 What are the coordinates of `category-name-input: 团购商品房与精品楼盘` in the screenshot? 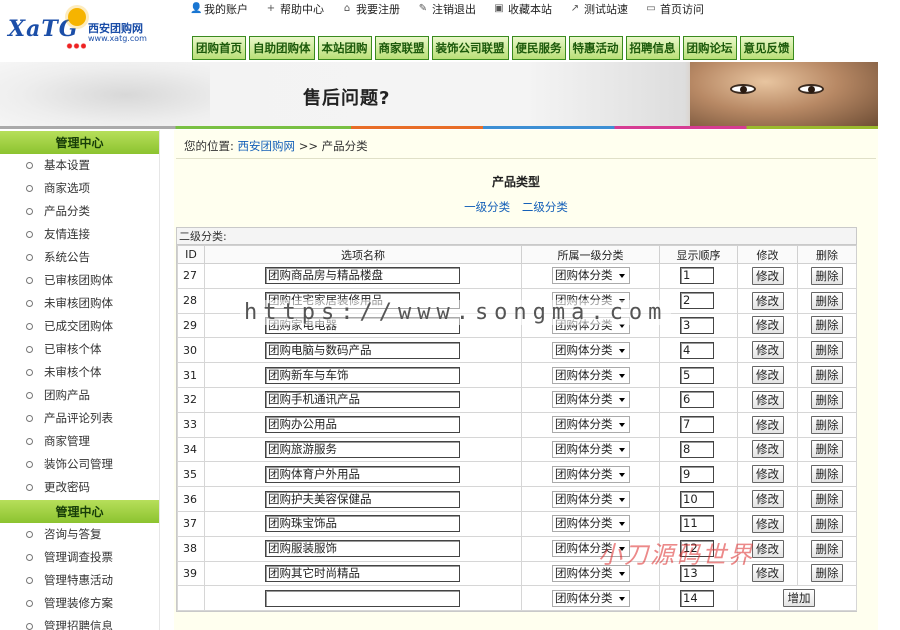 It's located at (362, 276).